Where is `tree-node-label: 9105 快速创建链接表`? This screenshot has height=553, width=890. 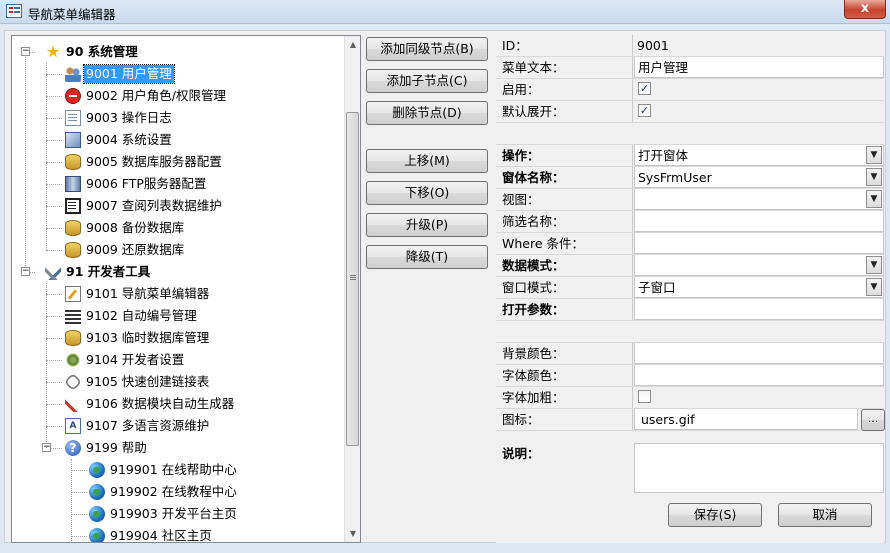
tree-node-label: 9105 快速创建链接表 is located at coordinates (148, 381).